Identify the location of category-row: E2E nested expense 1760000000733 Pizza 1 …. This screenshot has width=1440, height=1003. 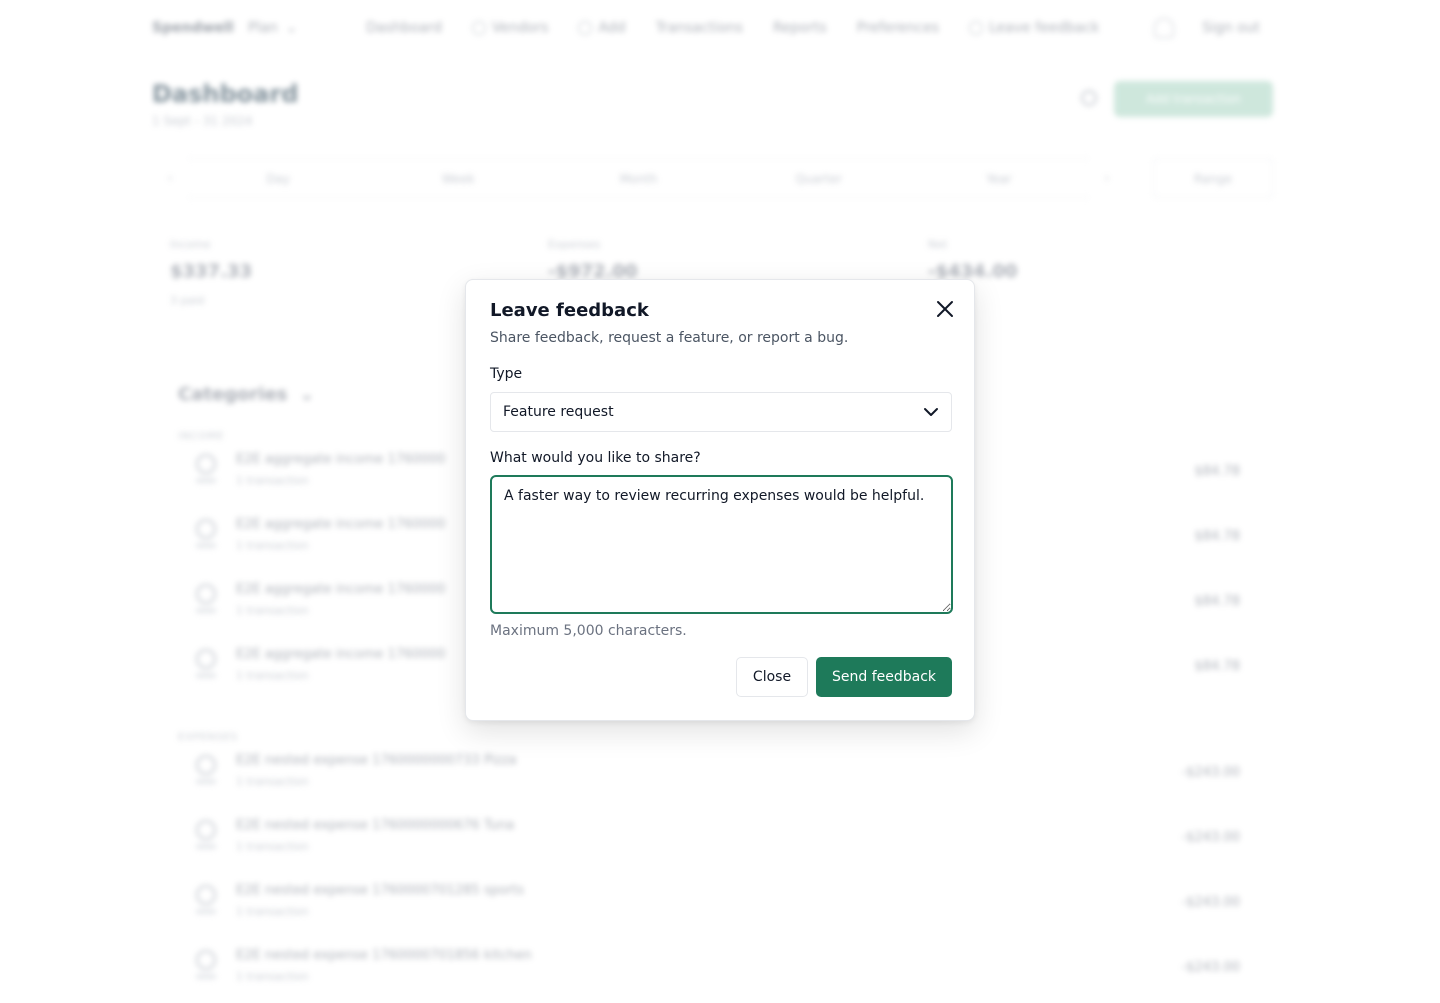
(709, 775).